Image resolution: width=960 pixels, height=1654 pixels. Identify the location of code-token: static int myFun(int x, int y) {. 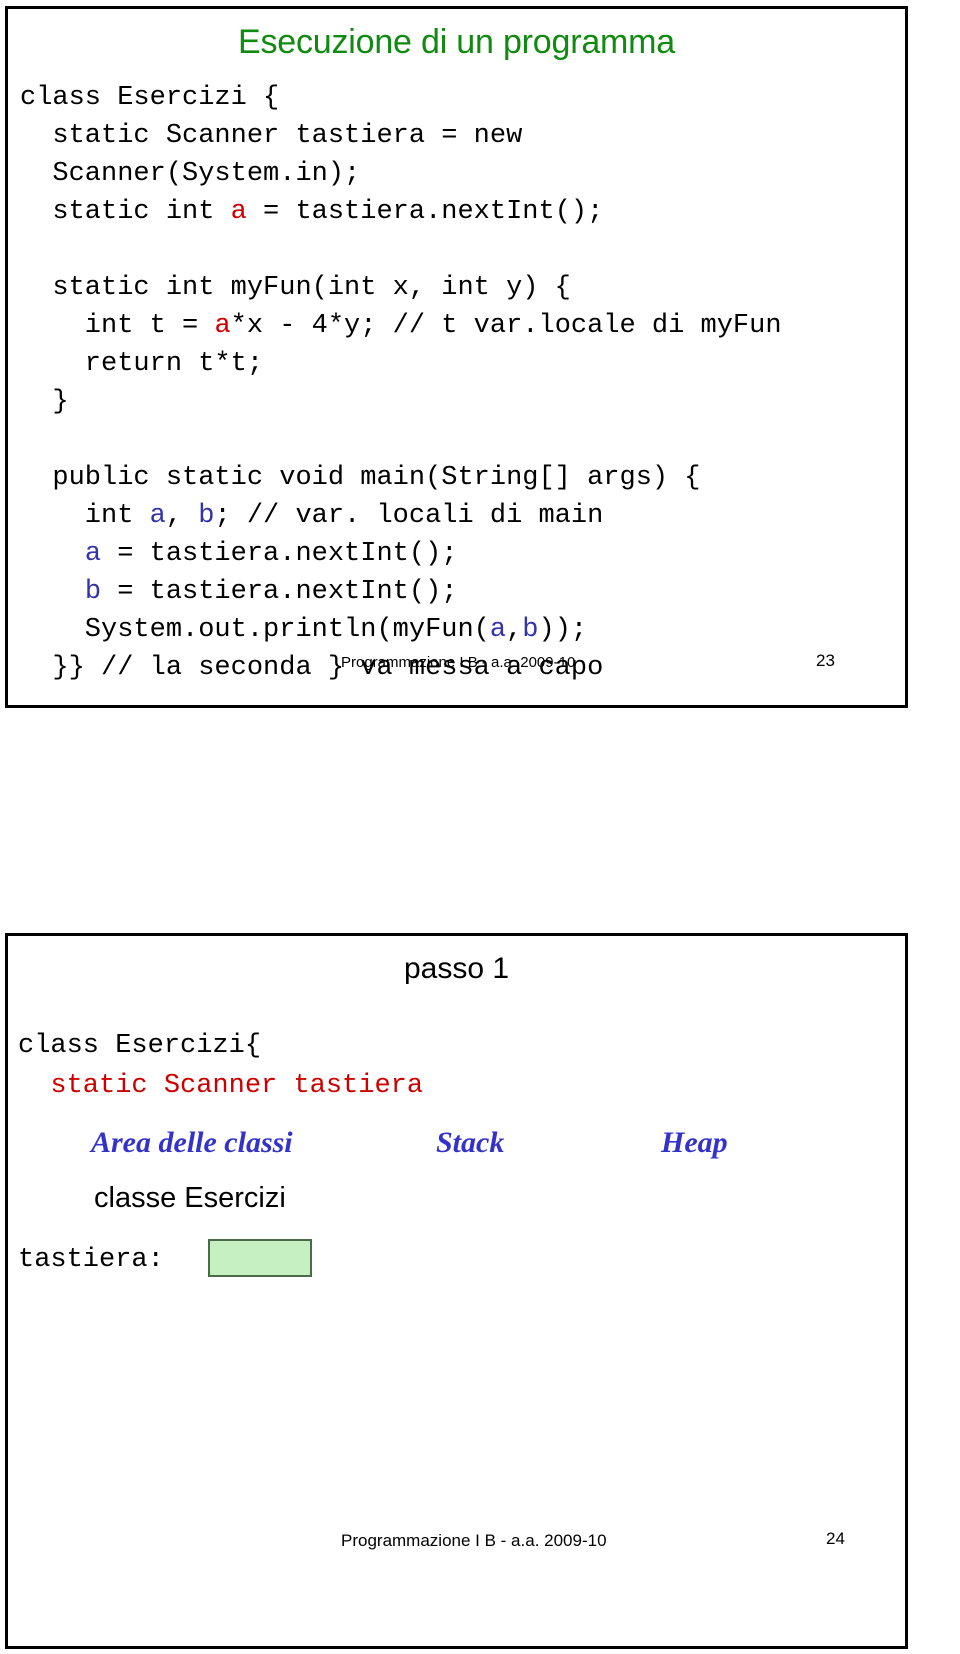
(295, 288).